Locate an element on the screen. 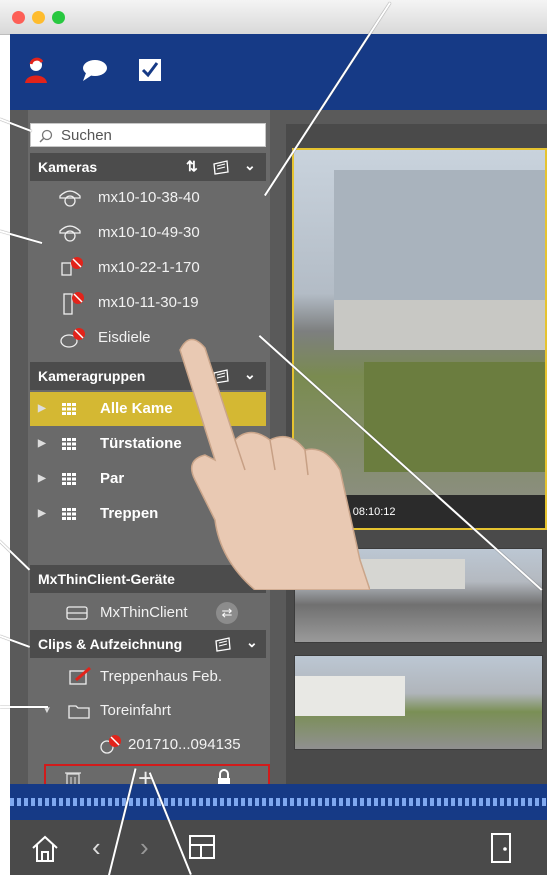  close-window-button is located at coordinates (18, 17).